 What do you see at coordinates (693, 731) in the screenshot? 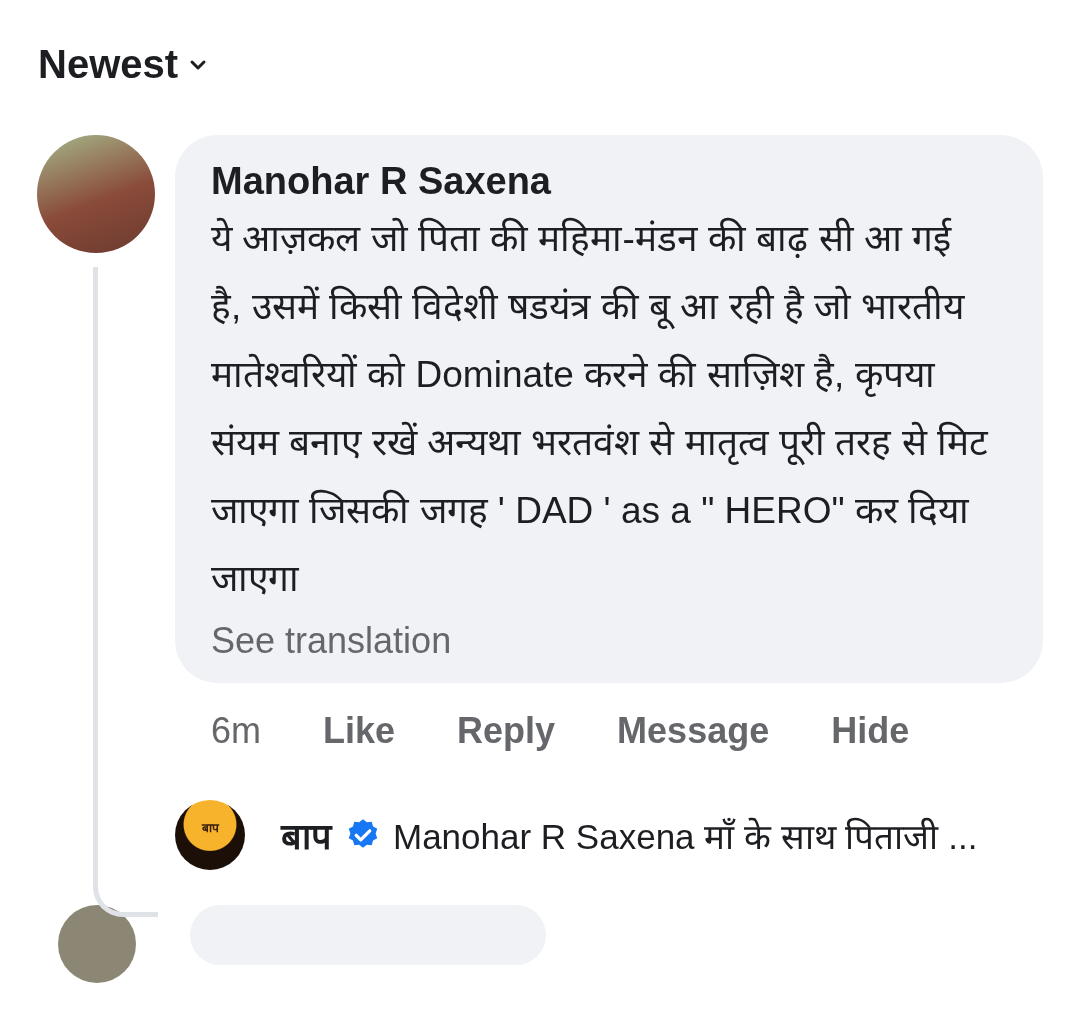
I see `comment-action-button: Message` at bounding box center [693, 731].